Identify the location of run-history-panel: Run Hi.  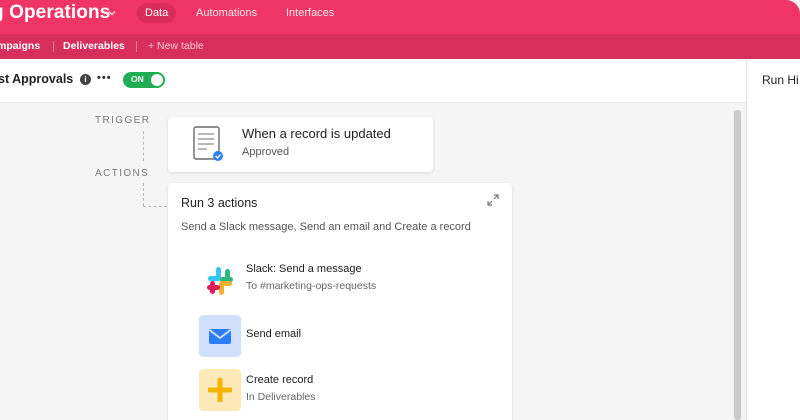
(773, 239).